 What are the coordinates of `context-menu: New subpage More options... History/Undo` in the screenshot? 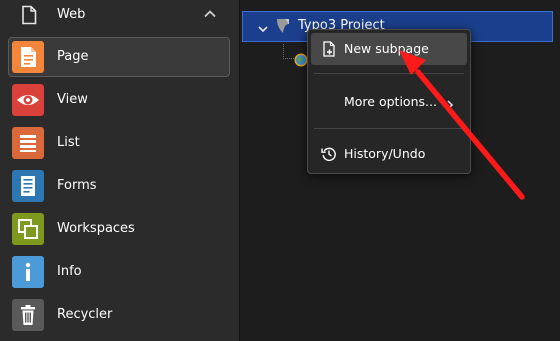 It's located at (389, 101).